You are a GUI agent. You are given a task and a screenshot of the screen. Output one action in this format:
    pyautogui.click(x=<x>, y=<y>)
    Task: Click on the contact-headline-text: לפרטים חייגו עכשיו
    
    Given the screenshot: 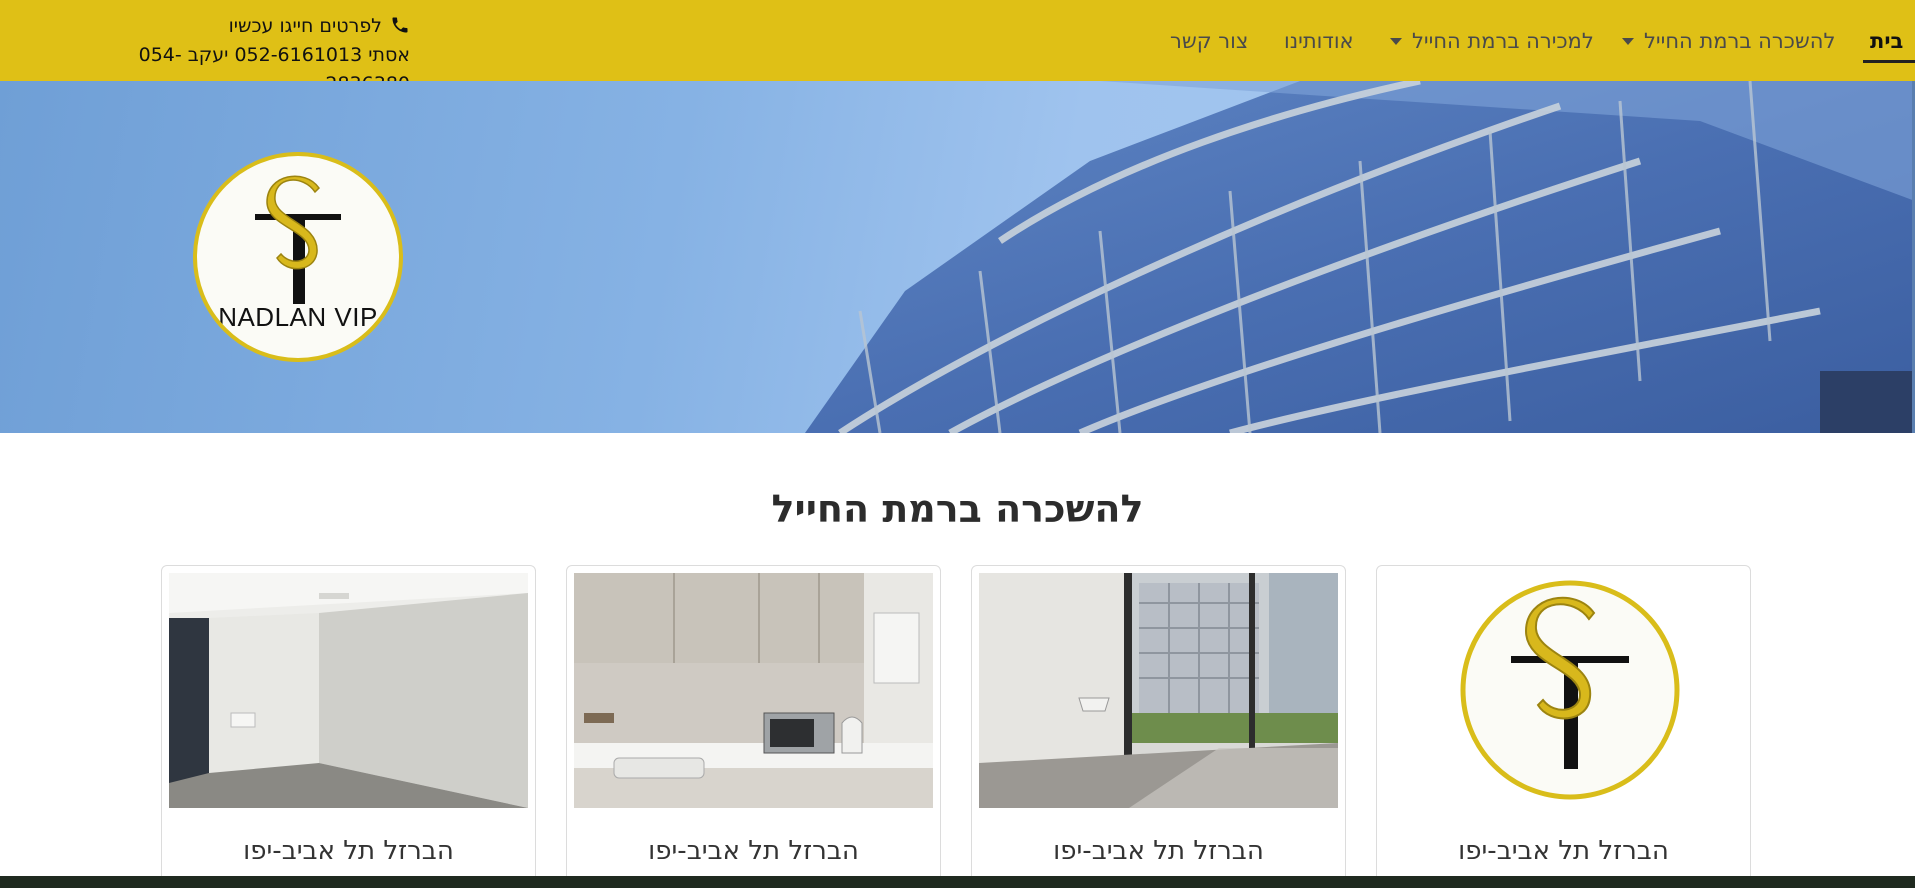 What is the action you would take?
    pyautogui.click(x=305, y=26)
    